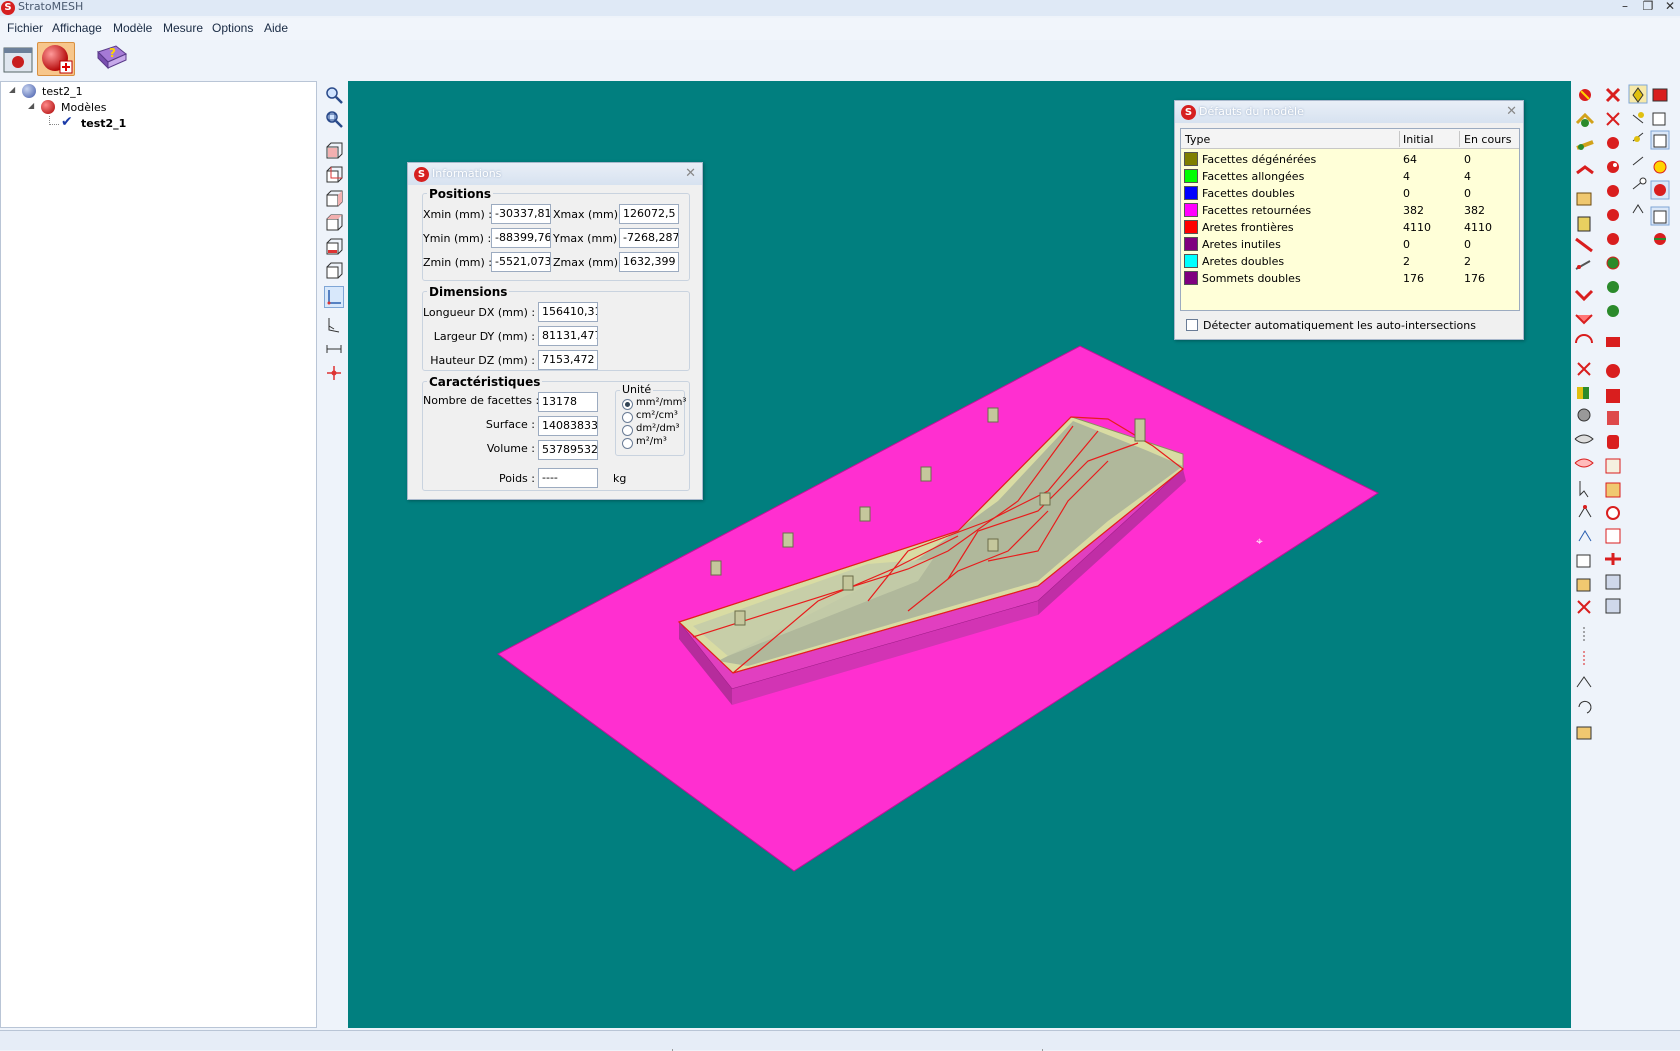  Describe the element at coordinates (1648, 7) in the screenshot. I see `maximize-button: ❐` at that location.